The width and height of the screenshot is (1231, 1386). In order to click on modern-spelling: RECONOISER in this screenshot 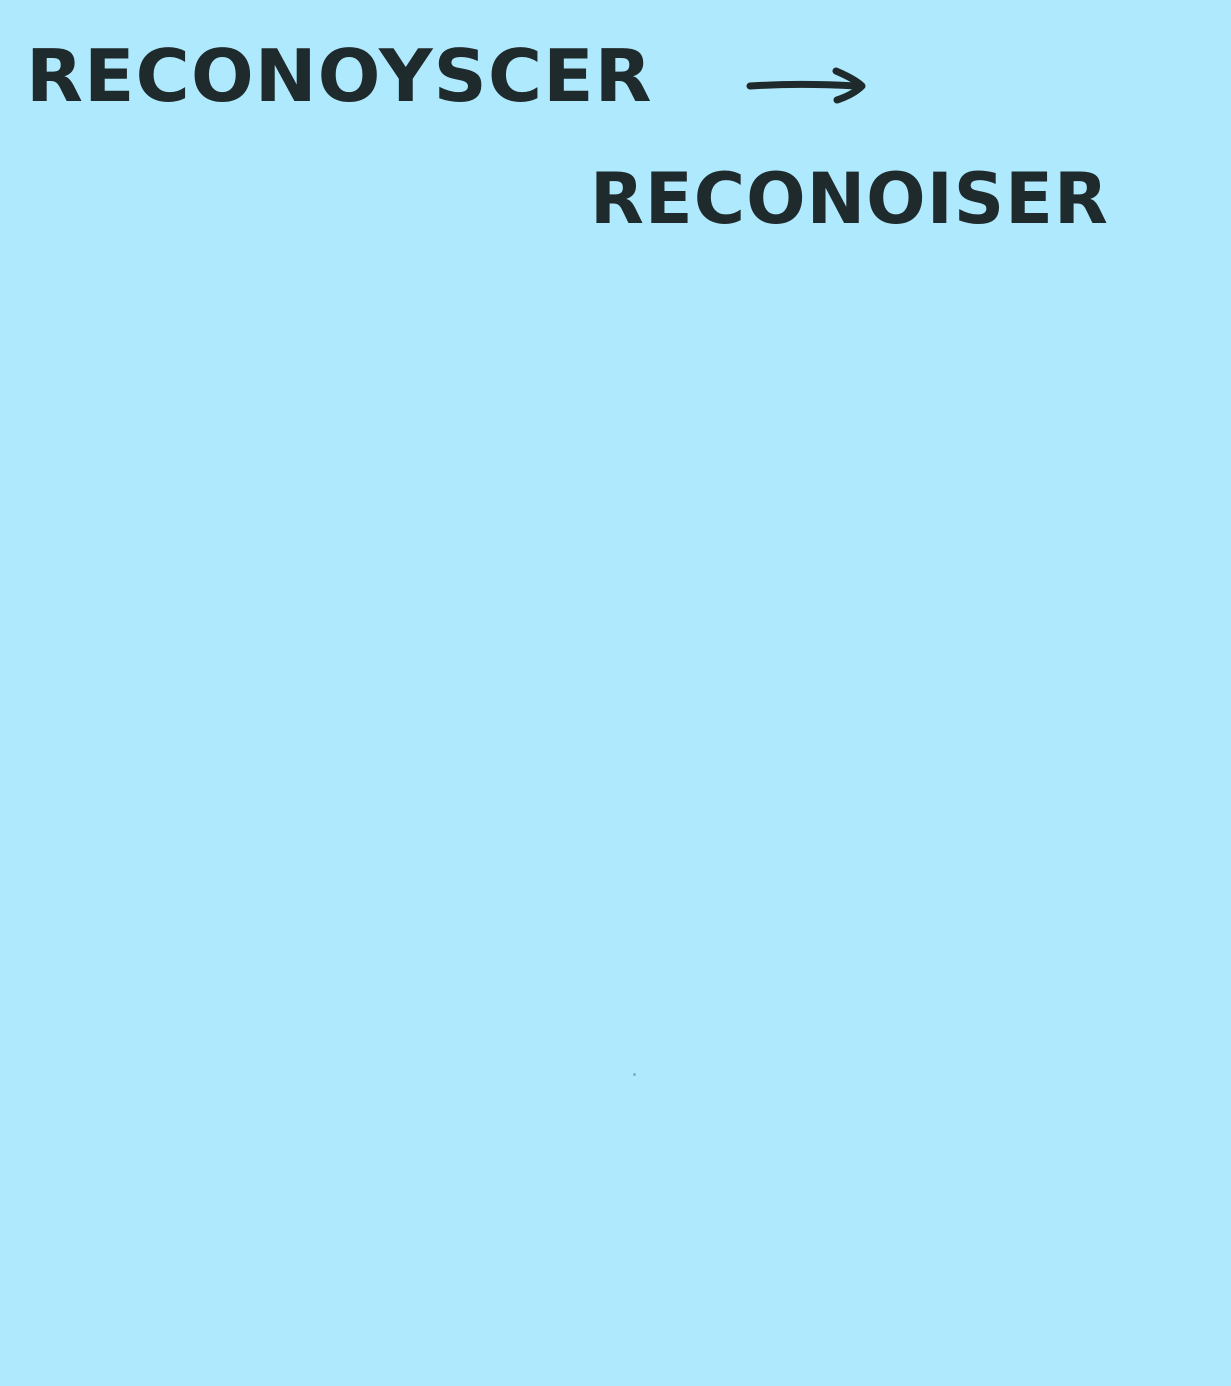, I will do `click(849, 199)`.